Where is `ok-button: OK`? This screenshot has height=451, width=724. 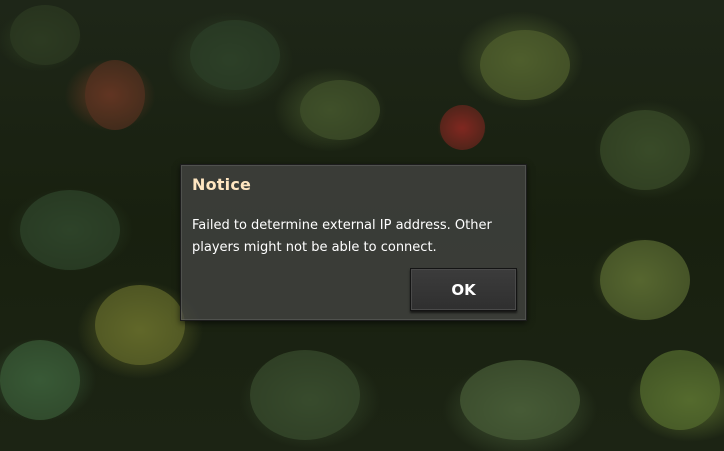 ok-button: OK is located at coordinates (463, 289).